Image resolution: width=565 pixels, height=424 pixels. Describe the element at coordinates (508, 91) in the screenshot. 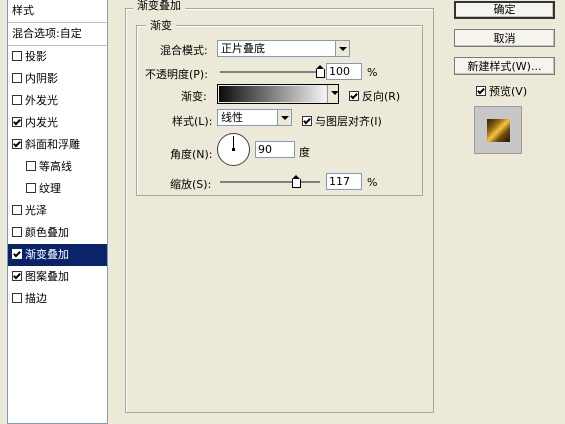

I see `preview-label: 预览(V)` at that location.